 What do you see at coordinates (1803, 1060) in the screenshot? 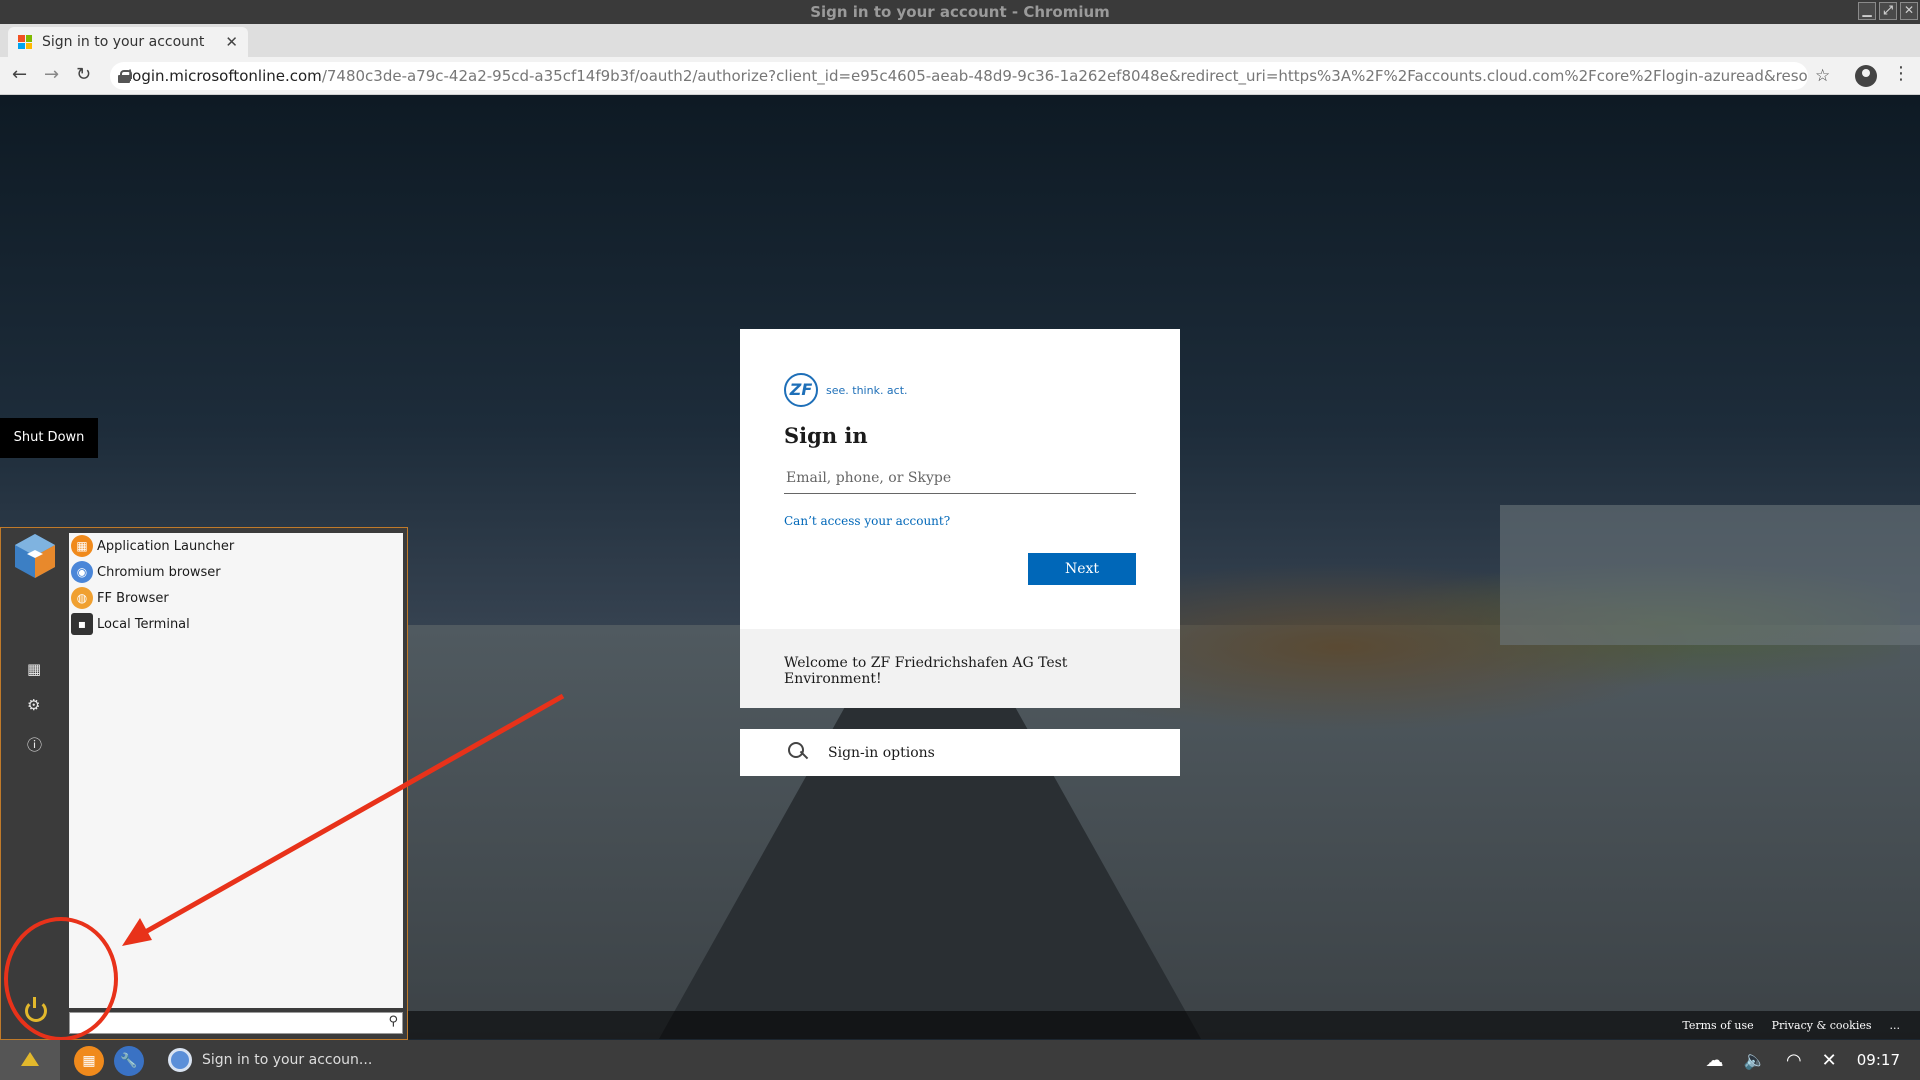
I see `system-tray: ☁ 🔈 ◠ ✕ 09:17` at bounding box center [1803, 1060].